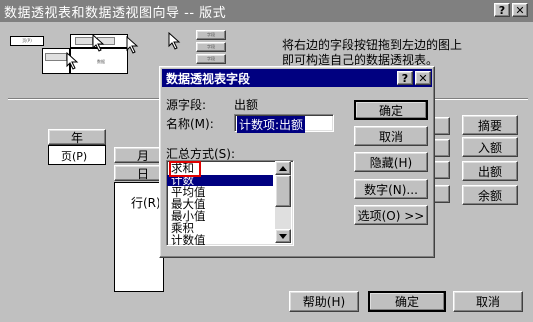 This screenshot has height=322, width=533. What do you see at coordinates (266, 11) in the screenshot?
I see `wizard-title-bar: 数据透视表和数据透视图向导 -- 版式` at bounding box center [266, 11].